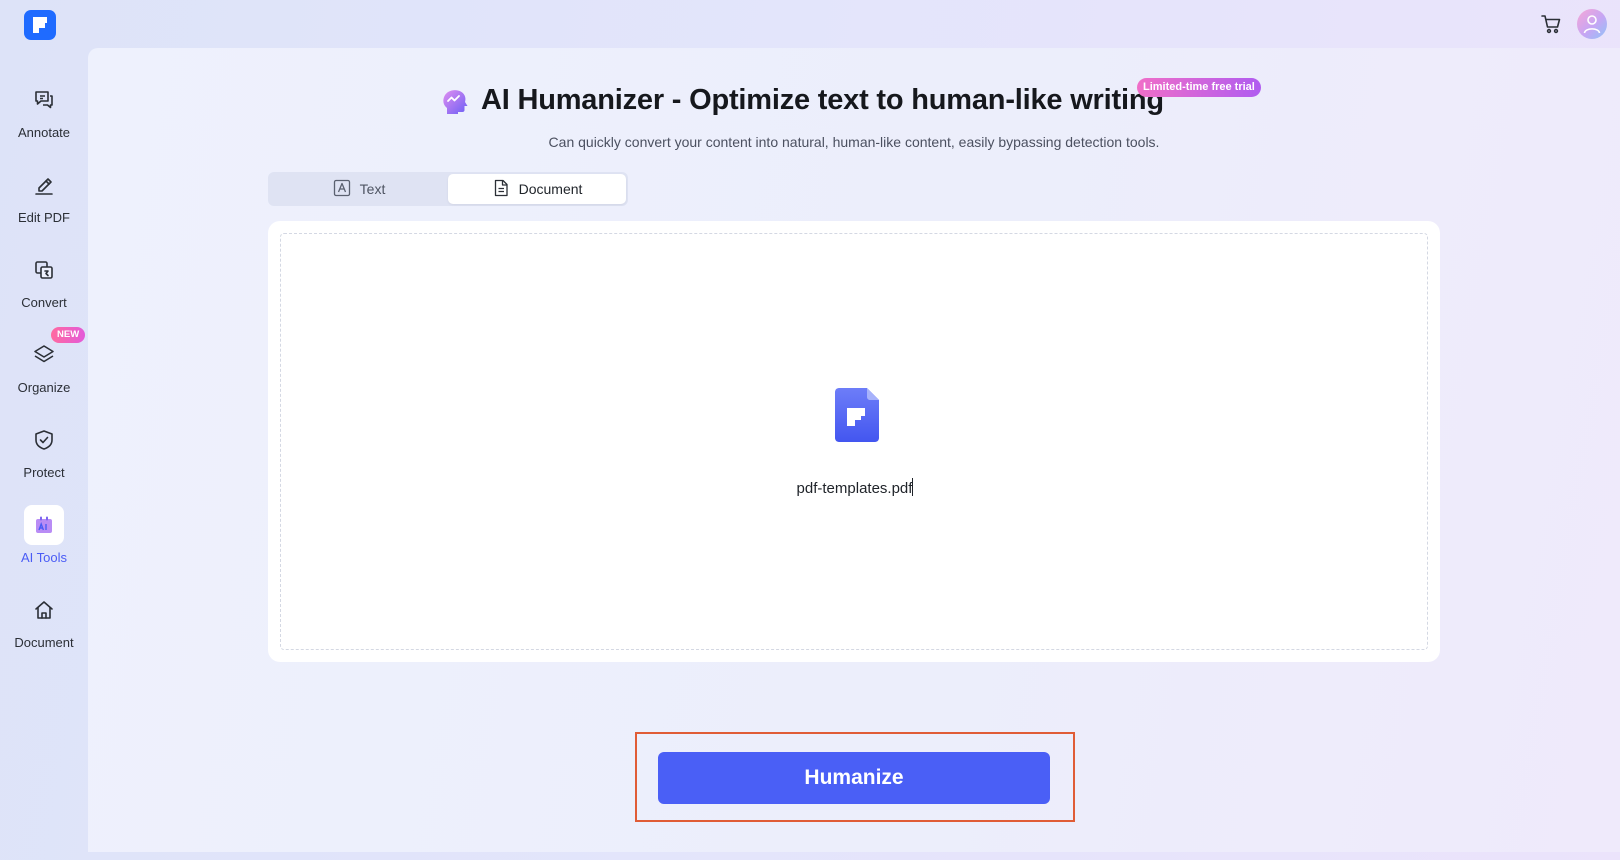 This screenshot has height=860, width=1620. What do you see at coordinates (44, 185) in the screenshot?
I see `edit-pdf-icon` at bounding box center [44, 185].